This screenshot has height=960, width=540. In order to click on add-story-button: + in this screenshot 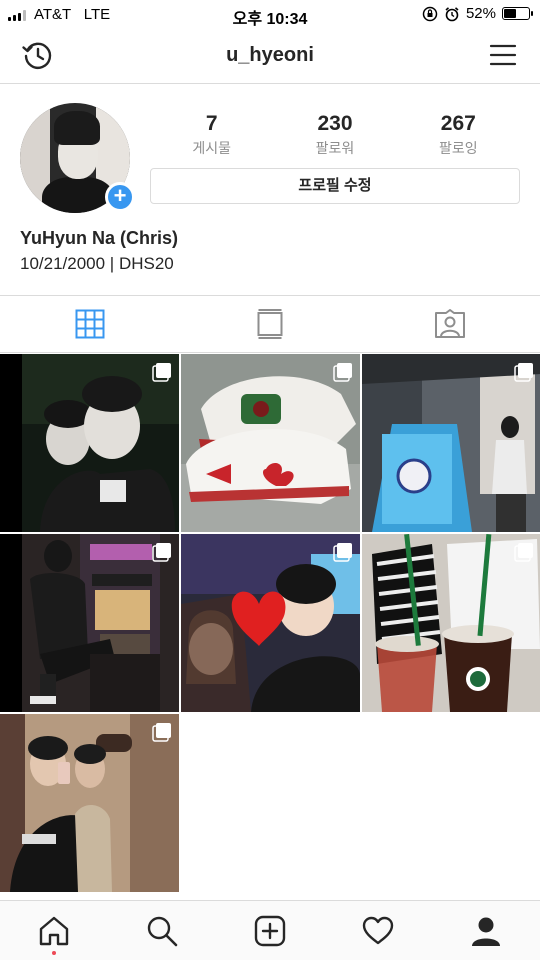, I will do `click(120, 197)`.